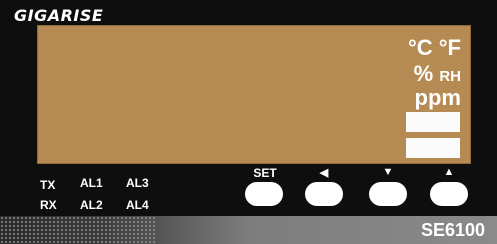 The width and height of the screenshot is (497, 244). I want to click on unit-temperature-label: °C °F, so click(434, 47).